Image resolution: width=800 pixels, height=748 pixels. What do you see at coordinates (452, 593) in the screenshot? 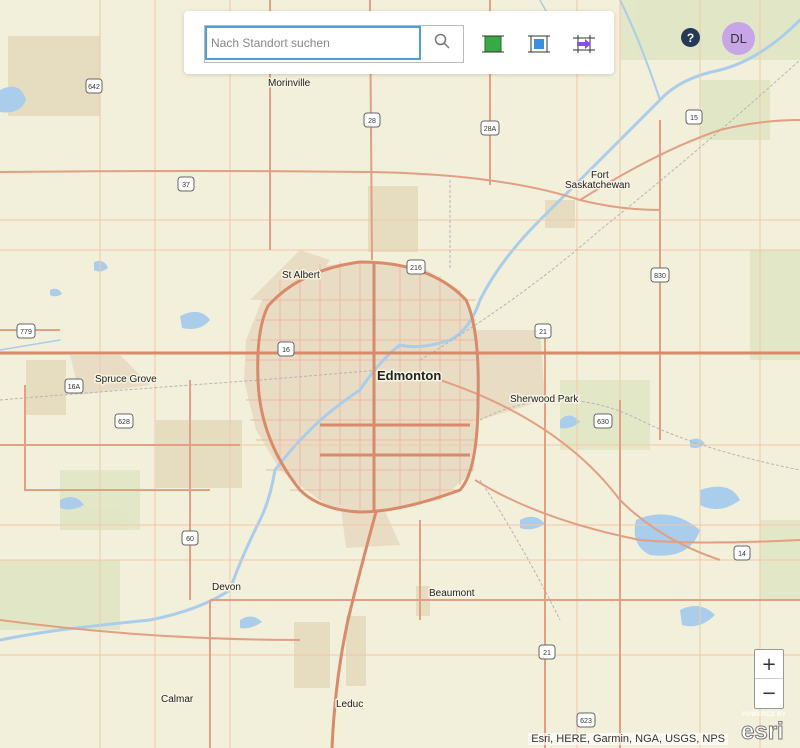
I see `place-label-beaumont: Beaumont` at bounding box center [452, 593].